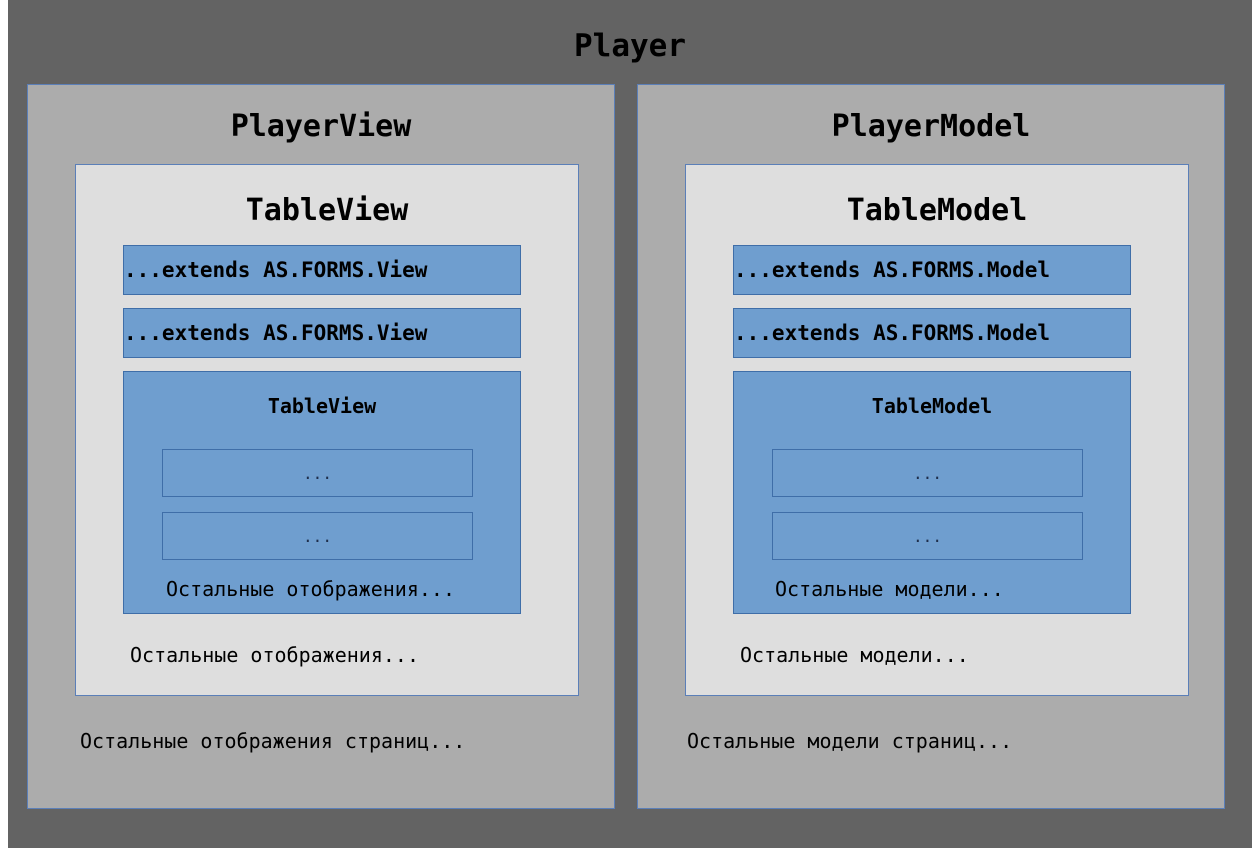 The width and height of the screenshot is (1252, 848). I want to click on extends-model-bar-2: ...extends AS.FORMS.Model, so click(932, 333).